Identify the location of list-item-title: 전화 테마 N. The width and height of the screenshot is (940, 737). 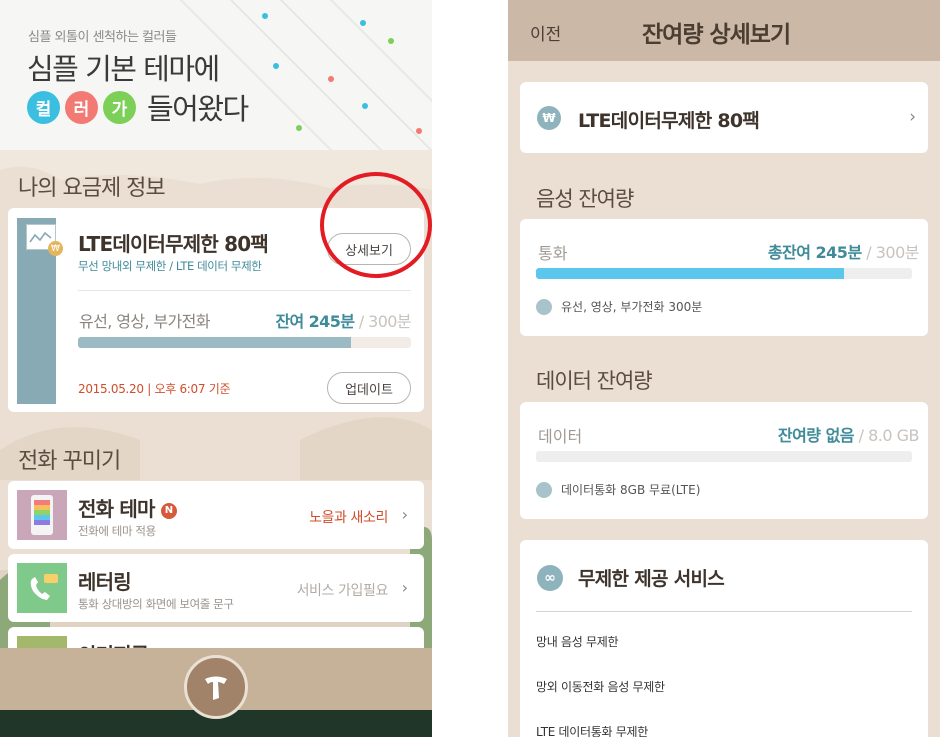
(127, 507).